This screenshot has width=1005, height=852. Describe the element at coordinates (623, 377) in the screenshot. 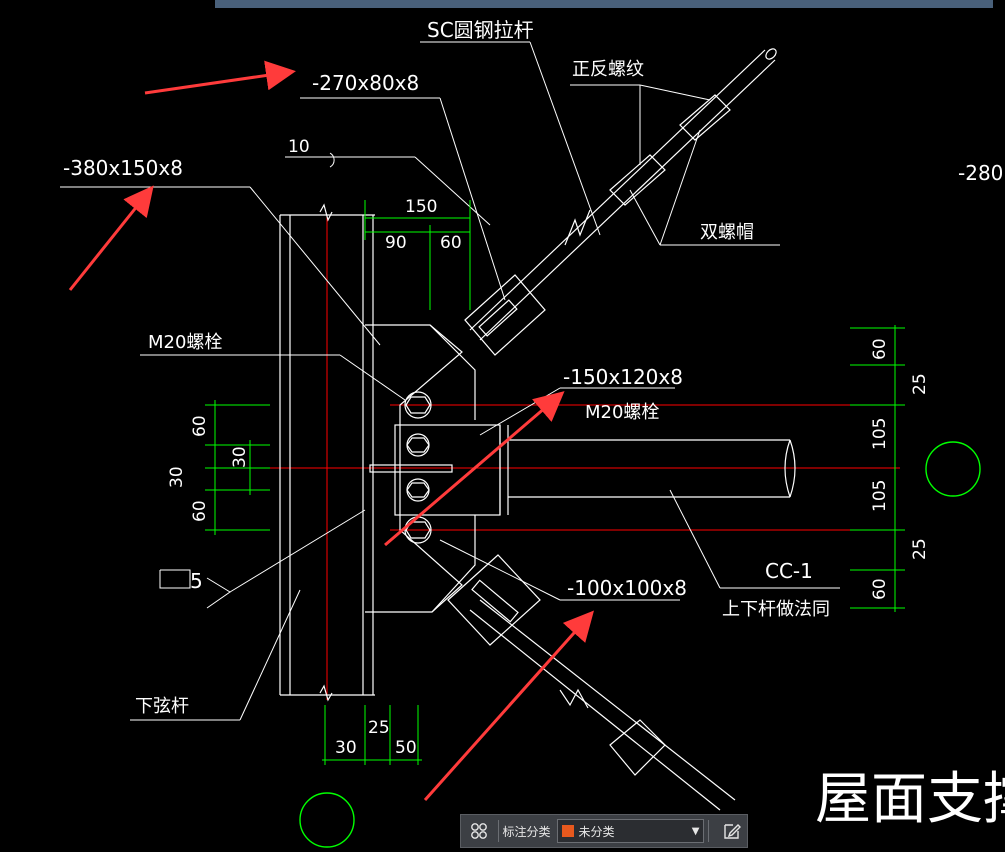

I see `label-plate-150: -150x120x8` at that location.